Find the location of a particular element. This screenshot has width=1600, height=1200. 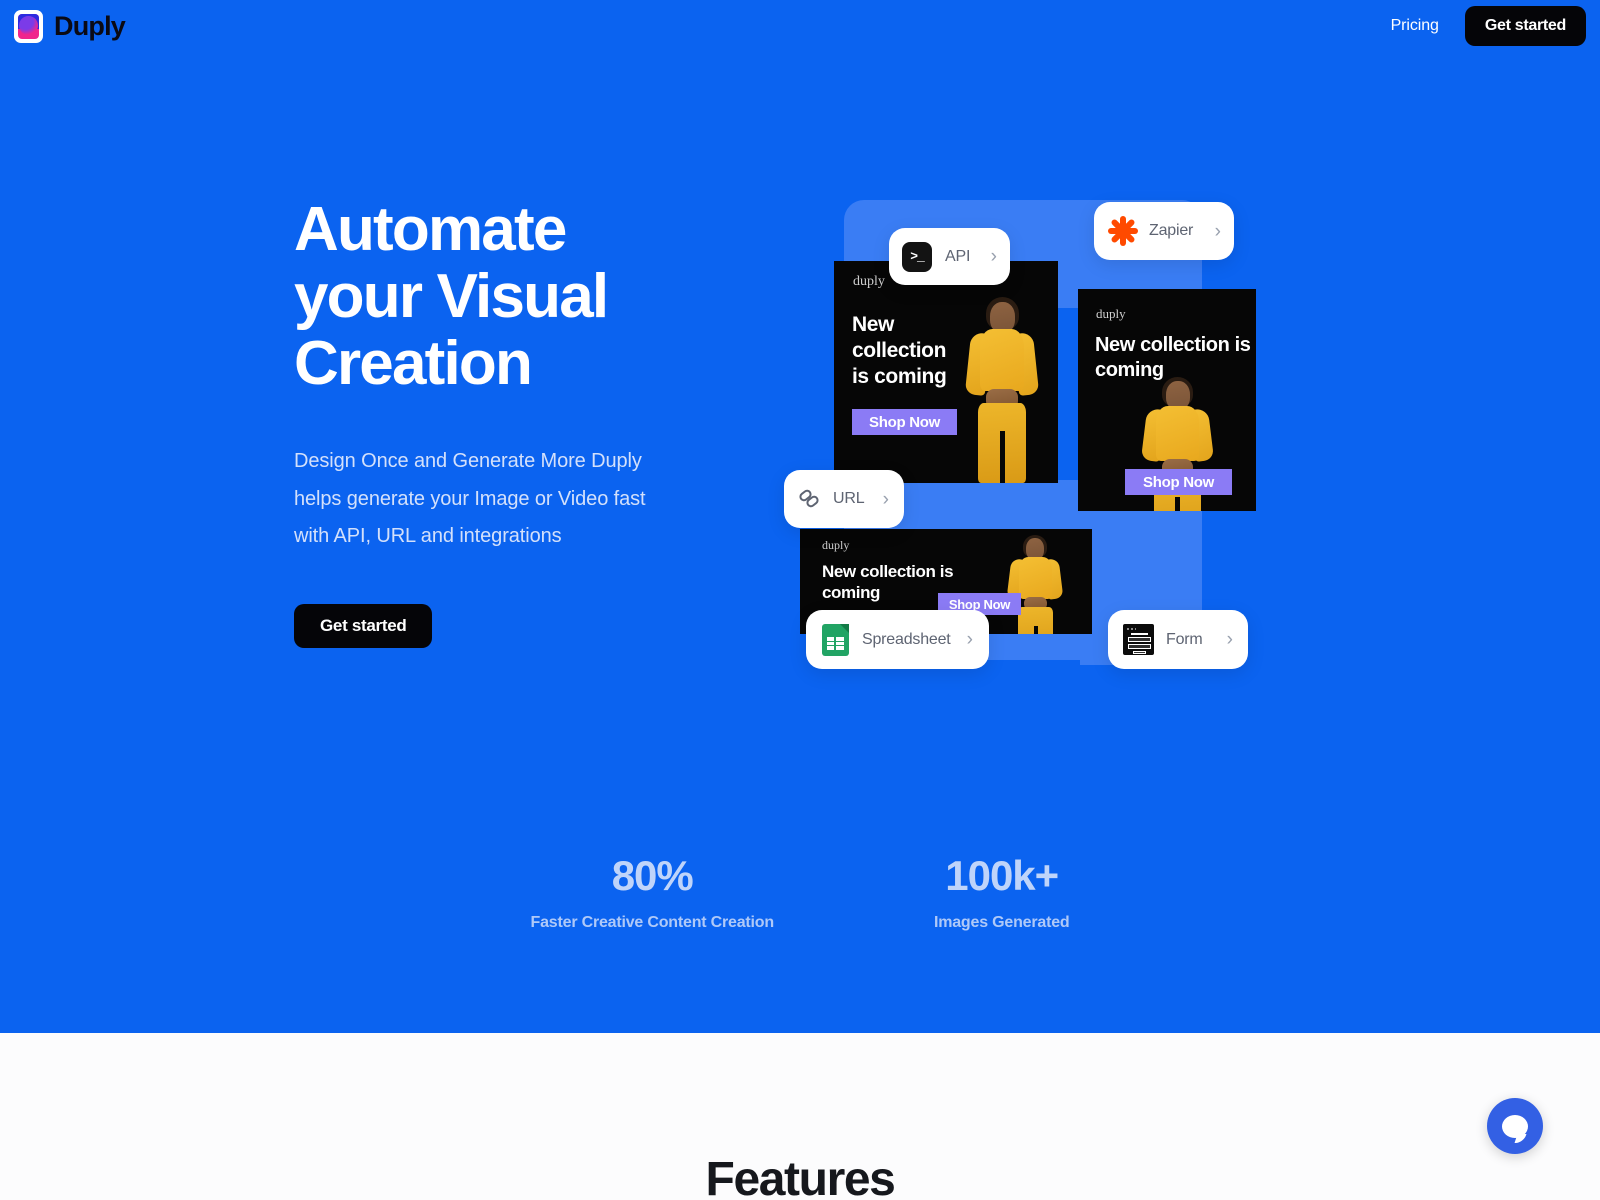

integration-chip-label: Zapier is located at coordinates (1171, 230).